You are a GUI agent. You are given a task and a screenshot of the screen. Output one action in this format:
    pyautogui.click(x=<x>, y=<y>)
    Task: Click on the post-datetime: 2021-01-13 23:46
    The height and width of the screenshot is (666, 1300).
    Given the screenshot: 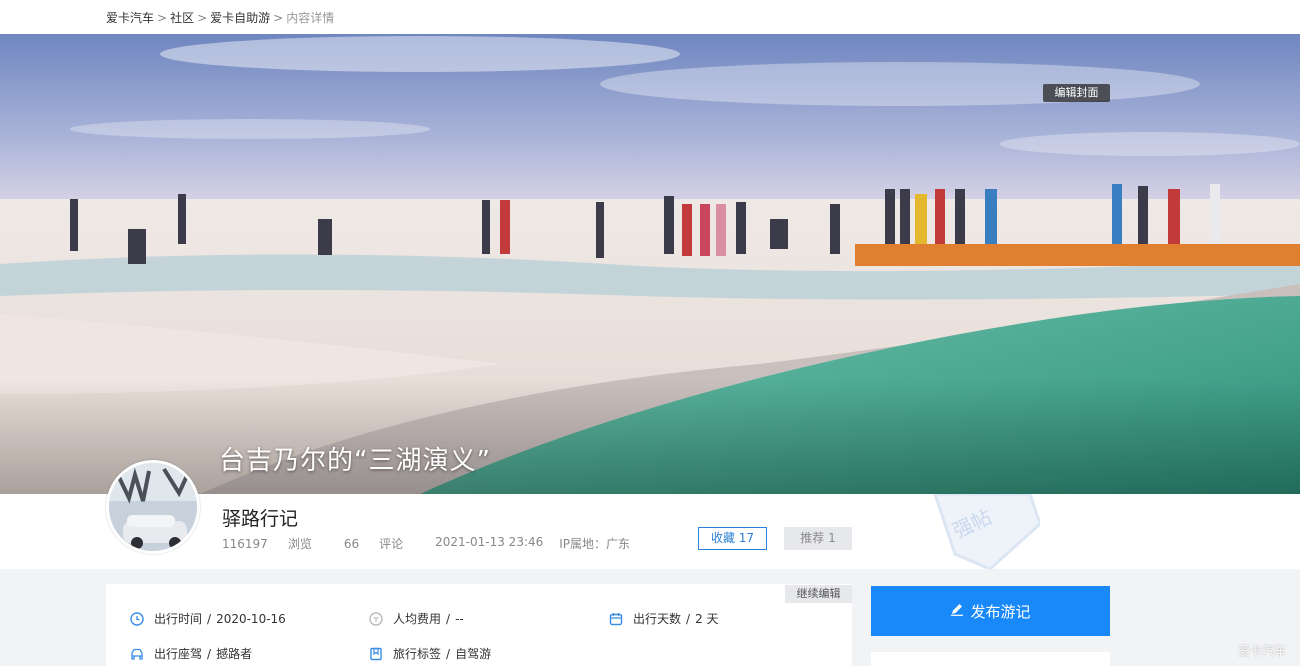 What is the action you would take?
    pyautogui.click(x=489, y=542)
    